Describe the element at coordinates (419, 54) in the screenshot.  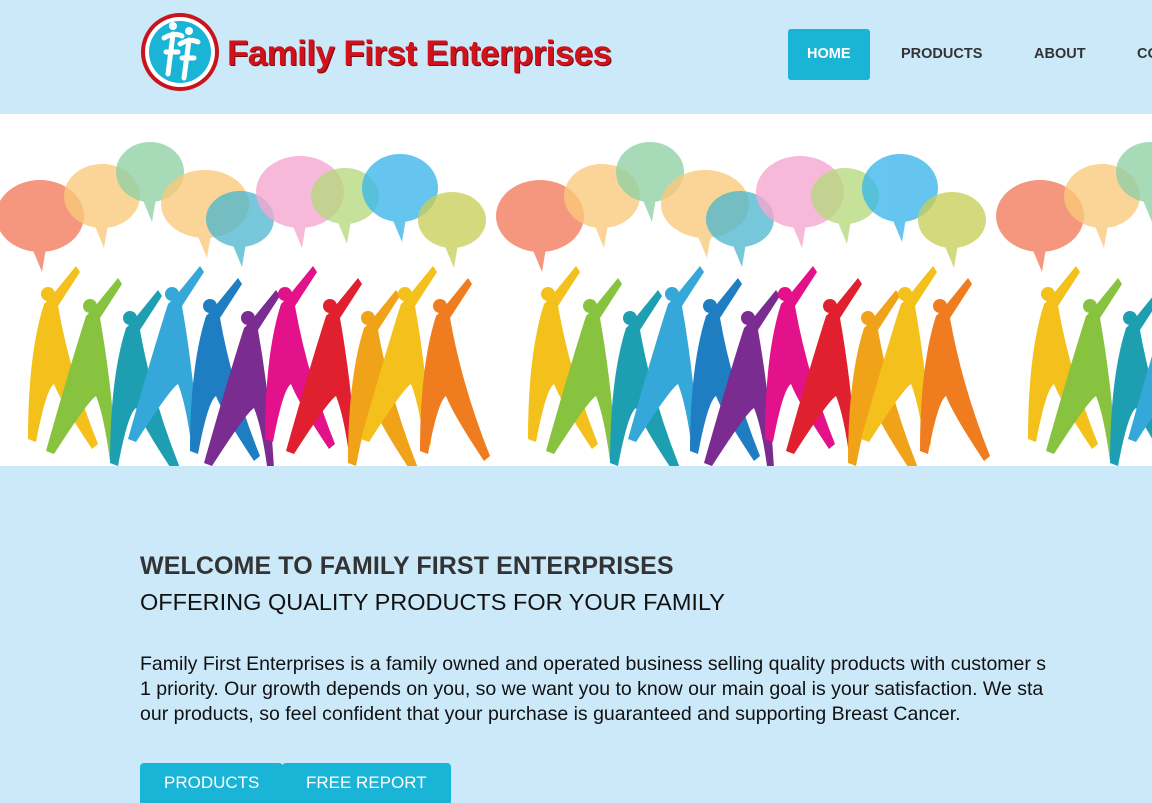
I see `brand-name: Family First Enterprises` at that location.